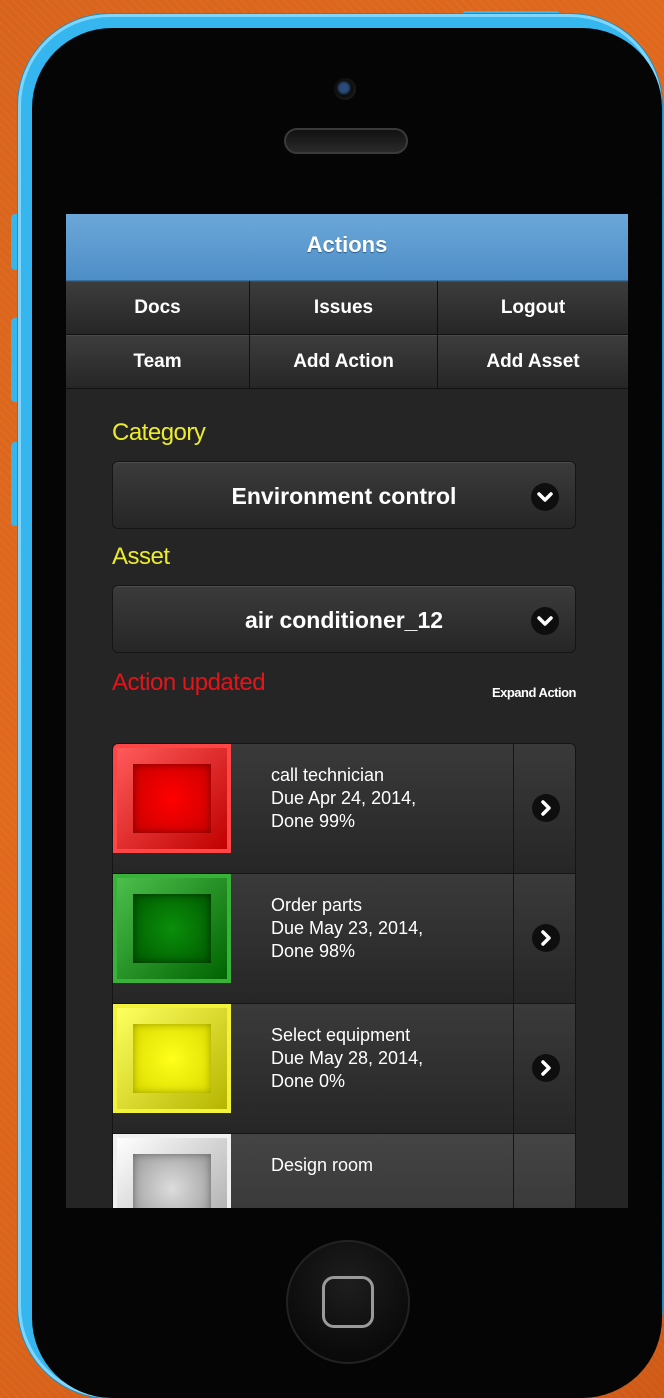 The image size is (664, 1398). I want to click on list-item-text: Order parts Due May 23, 2014, Done 98%, so click(347, 928).